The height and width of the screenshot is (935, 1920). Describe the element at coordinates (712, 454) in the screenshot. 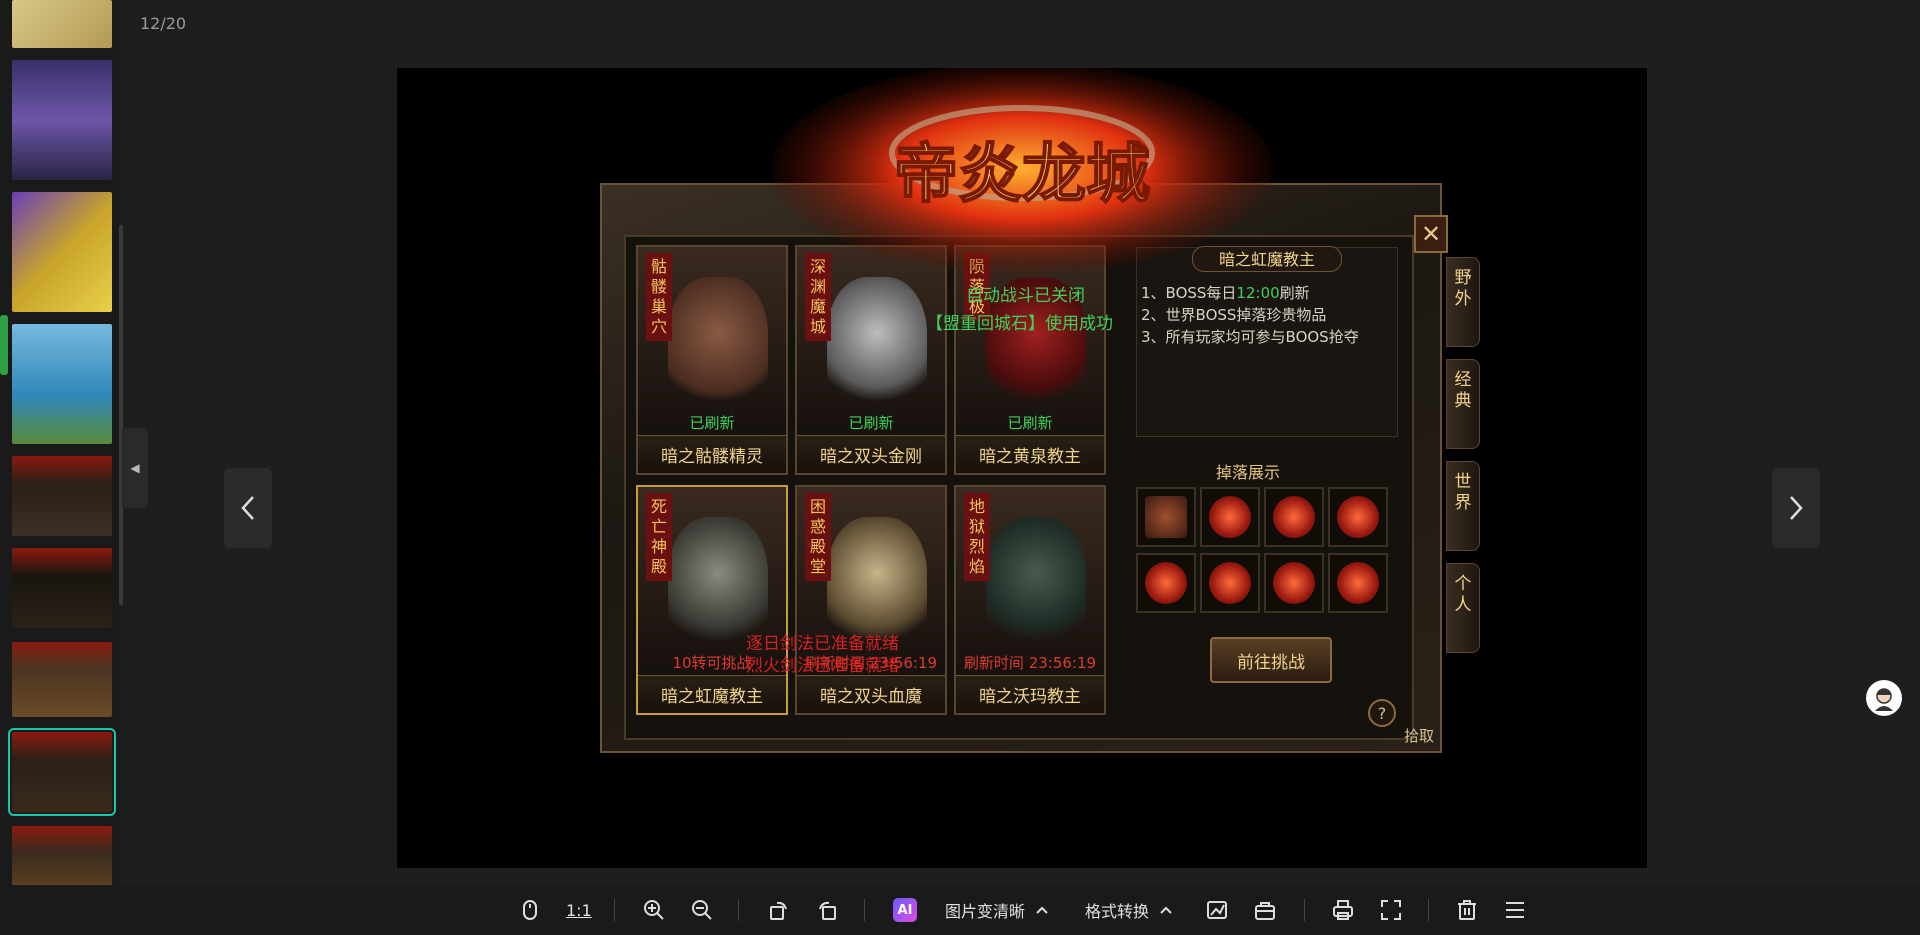

I see `boss-name: 暗之骷髅精灵` at that location.